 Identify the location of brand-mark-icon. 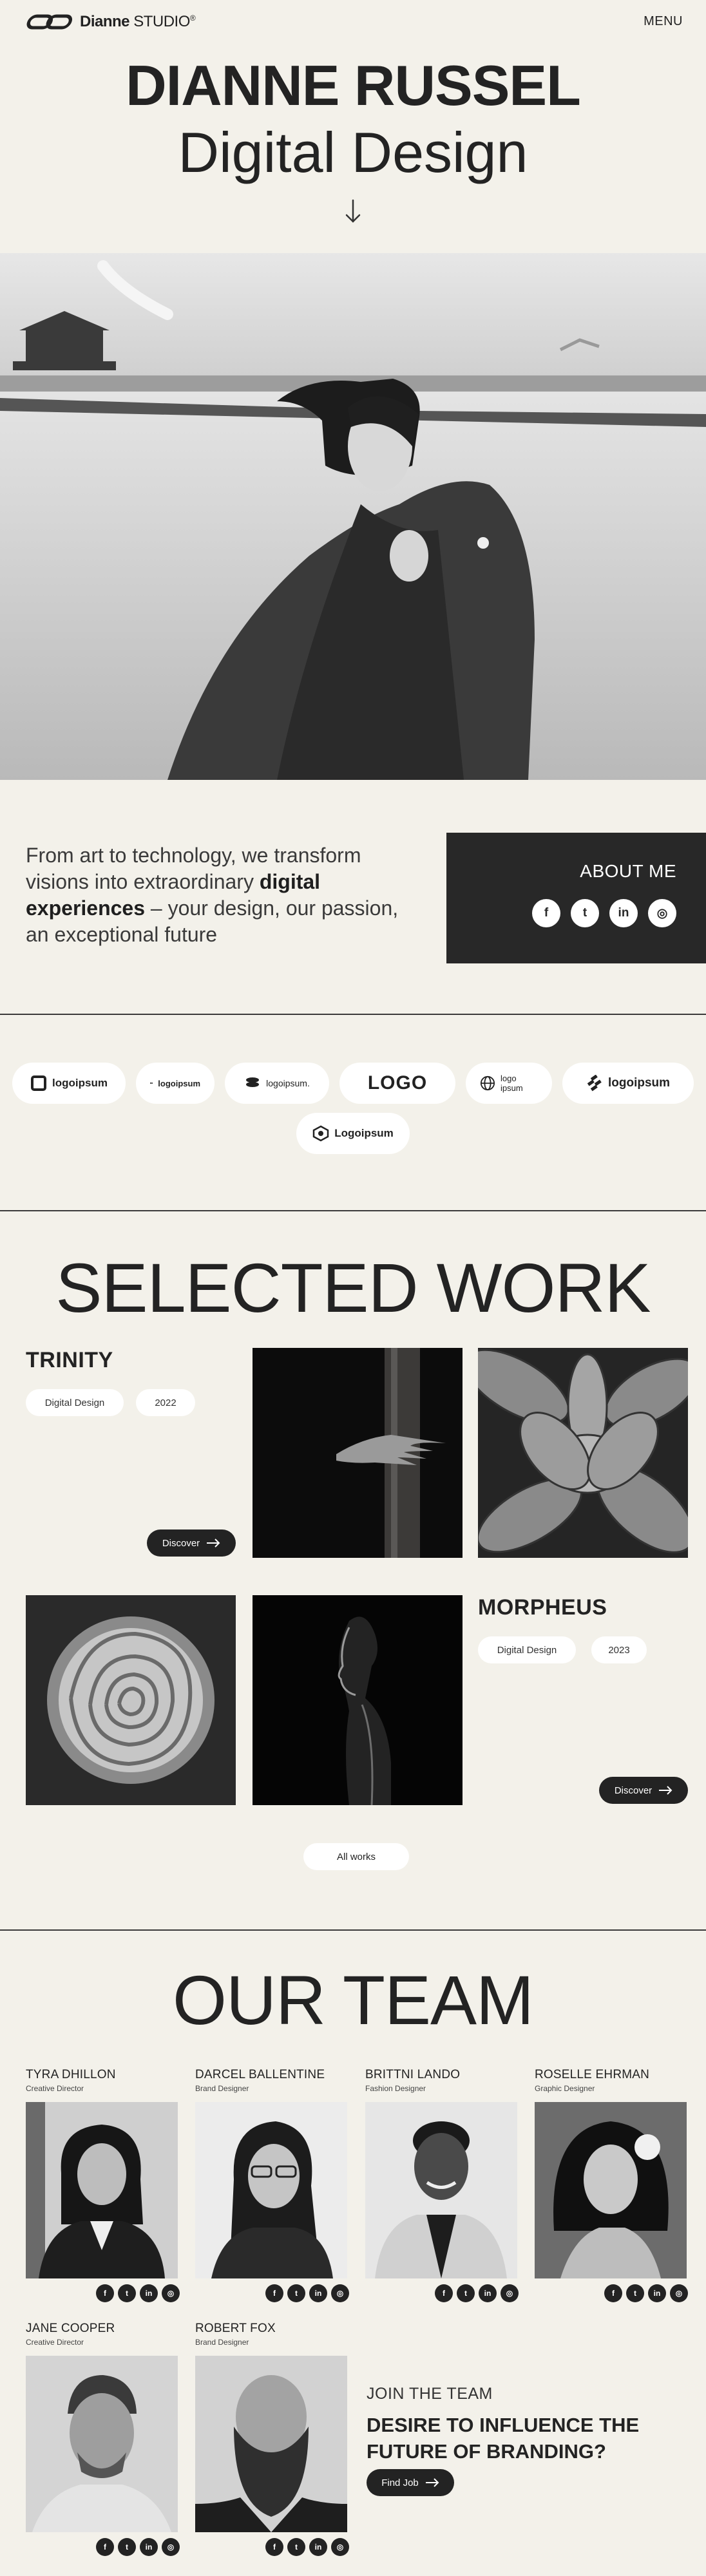
(49, 22).